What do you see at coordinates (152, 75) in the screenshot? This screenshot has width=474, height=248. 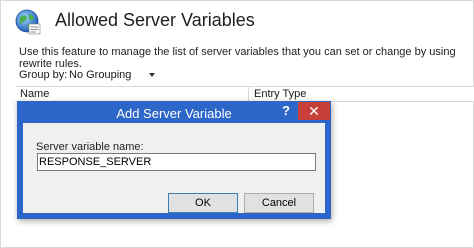 I see `chevron-down-icon` at bounding box center [152, 75].